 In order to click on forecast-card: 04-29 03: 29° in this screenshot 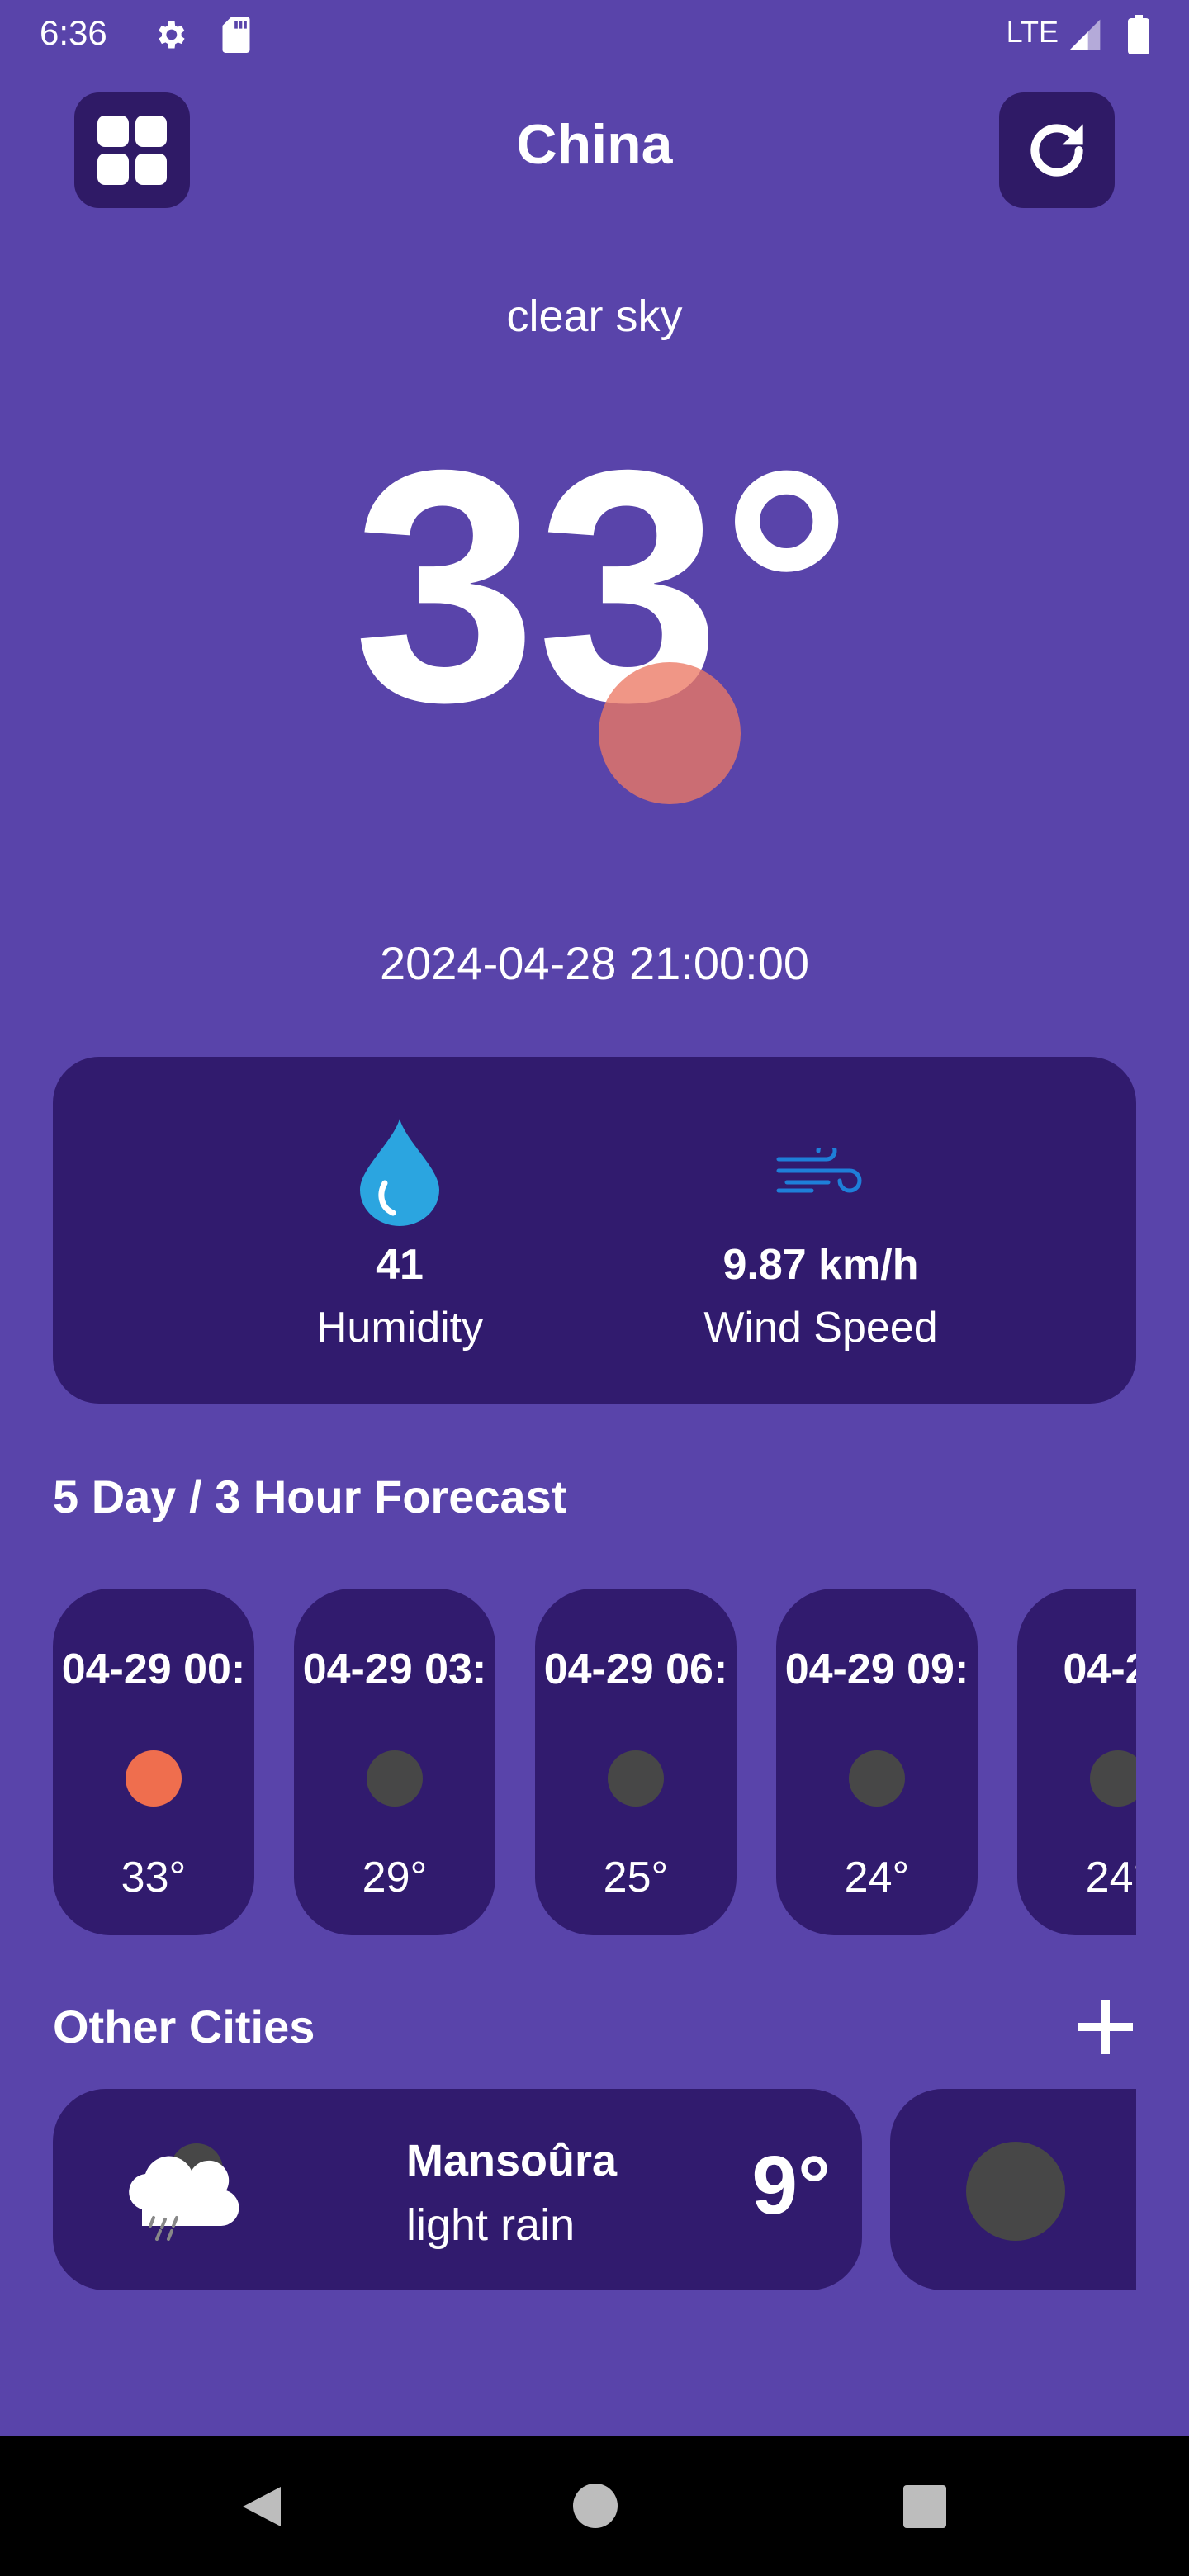, I will do `click(394, 1762)`.